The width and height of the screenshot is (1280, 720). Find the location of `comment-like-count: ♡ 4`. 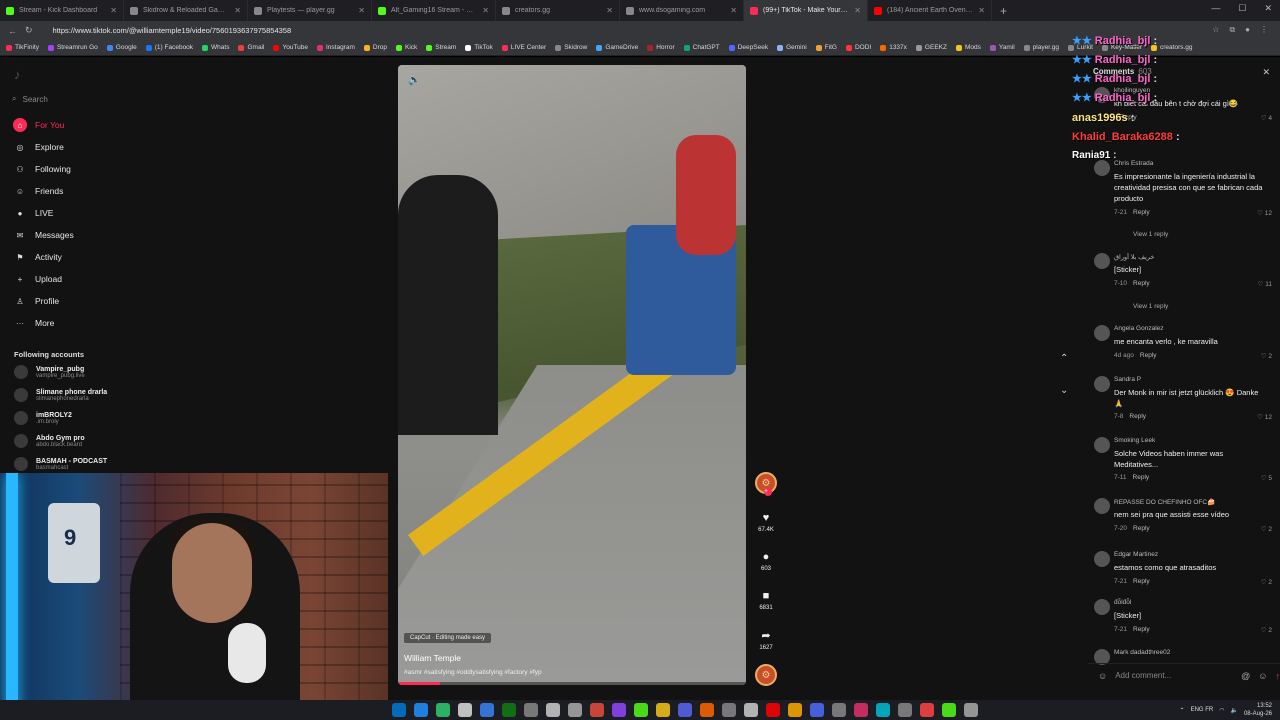

comment-like-count: ♡ 4 is located at coordinates (1266, 118).